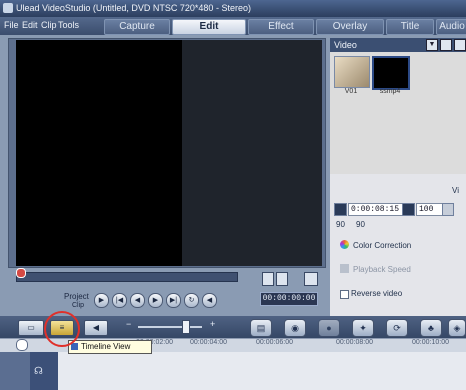 This screenshot has height=390, width=466. What do you see at coordinates (22, 345) in the screenshot?
I see `timeline-home-icon` at bounding box center [22, 345].